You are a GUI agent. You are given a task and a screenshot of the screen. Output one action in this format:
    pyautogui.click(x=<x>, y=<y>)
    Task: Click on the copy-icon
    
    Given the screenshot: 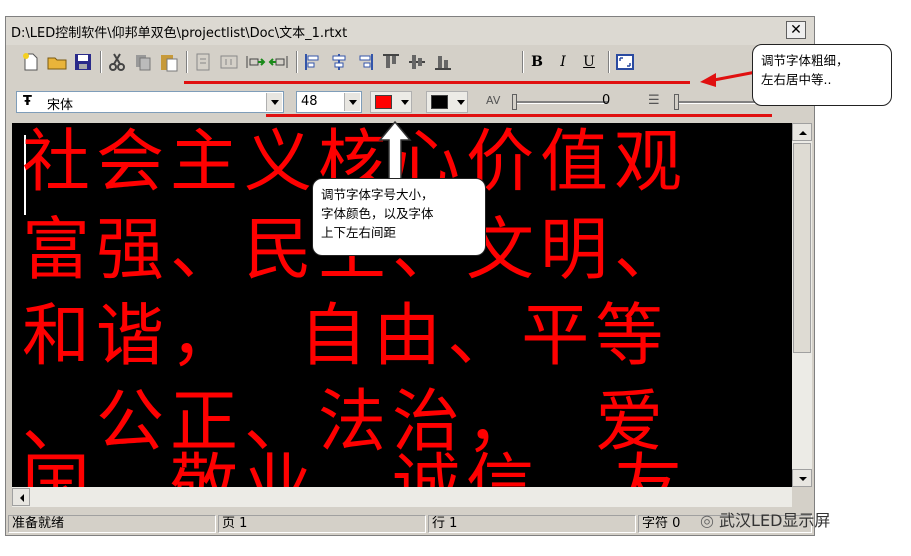 What is the action you would take?
    pyautogui.click(x=143, y=62)
    